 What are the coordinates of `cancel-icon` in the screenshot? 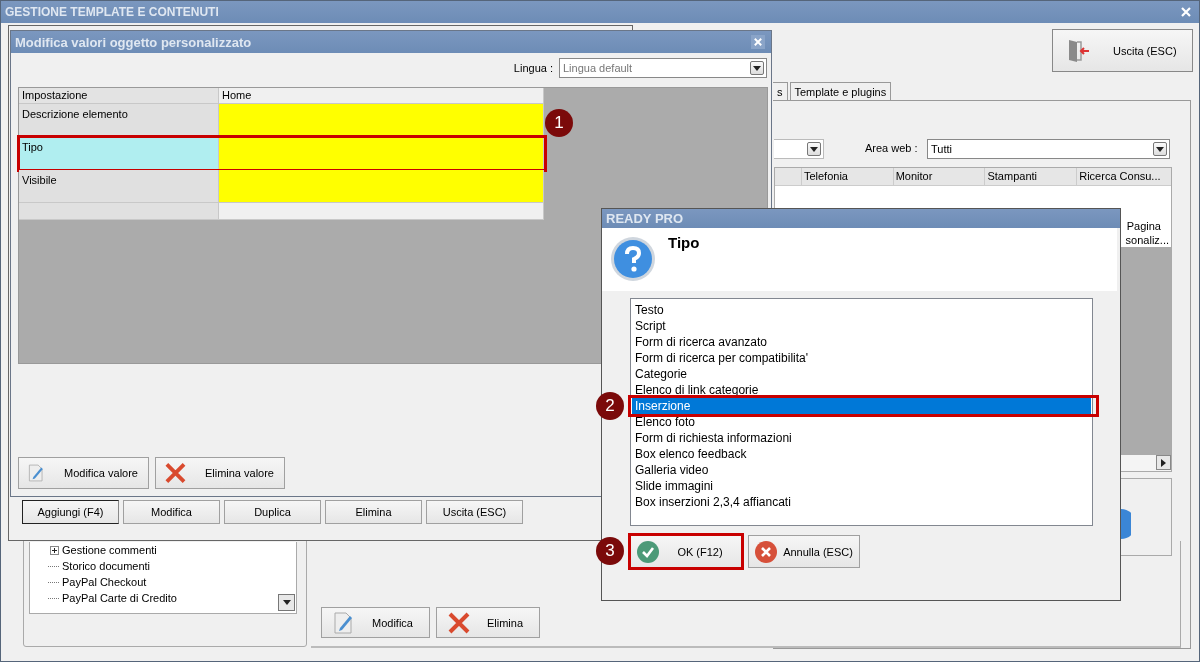 It's located at (766, 551).